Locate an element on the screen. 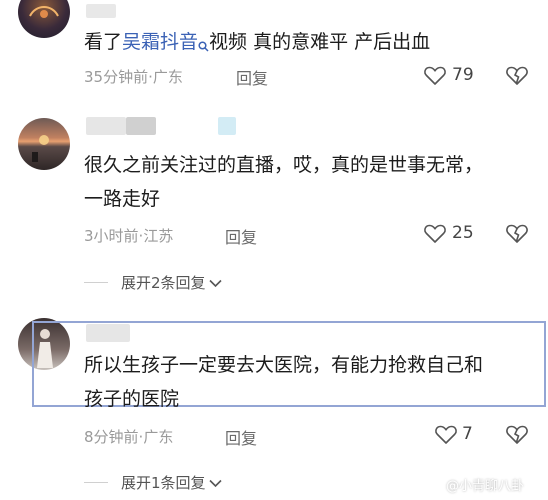 This screenshot has height=500, width=548. comment-text: 看了吴霜抖音 视频 真的意难平 产后出血 is located at coordinates (257, 44).